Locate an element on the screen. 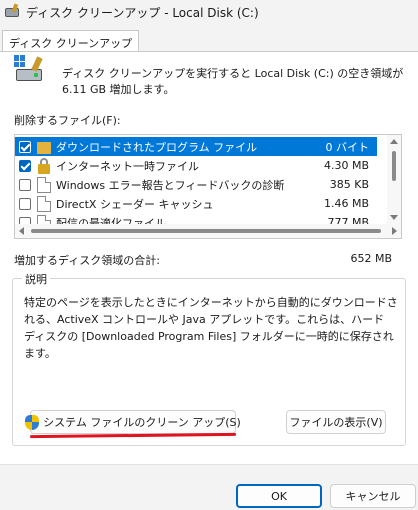 Image resolution: width=418 pixels, height=510 pixels. cancel-button: キャンセル is located at coordinates (373, 496).